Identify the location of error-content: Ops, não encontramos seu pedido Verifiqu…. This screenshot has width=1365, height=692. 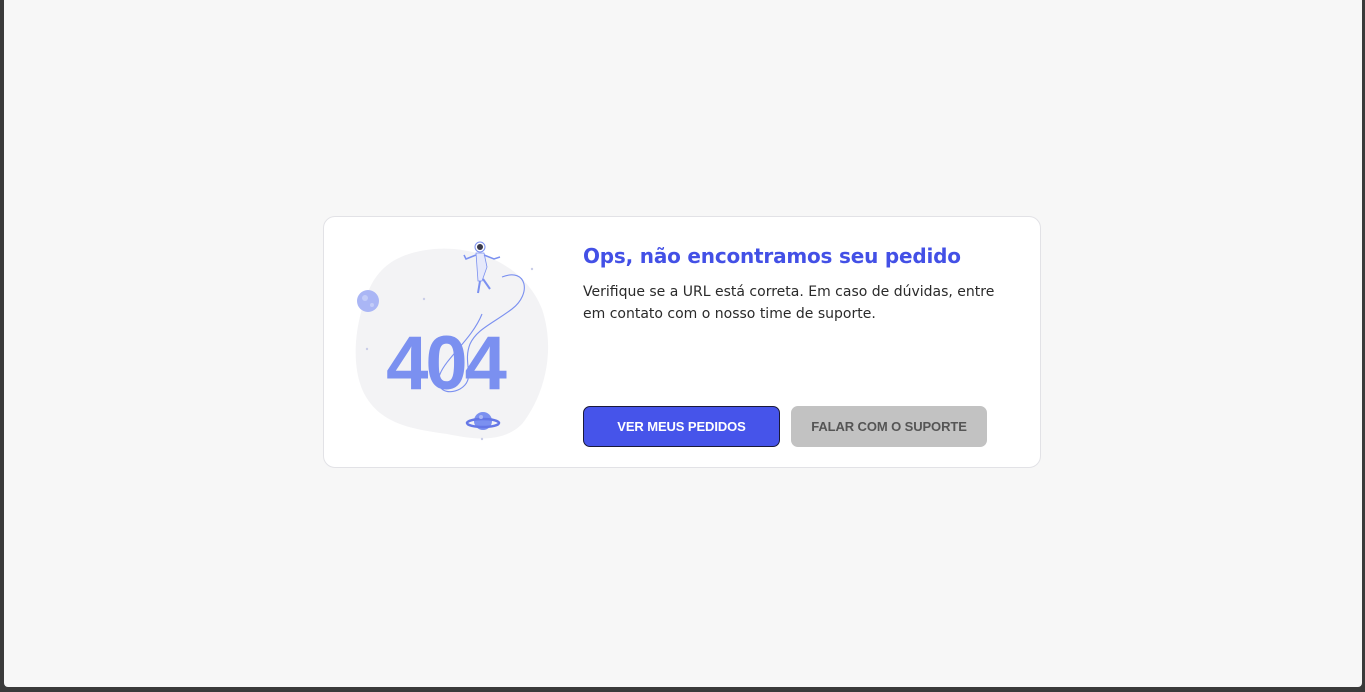
(803, 284).